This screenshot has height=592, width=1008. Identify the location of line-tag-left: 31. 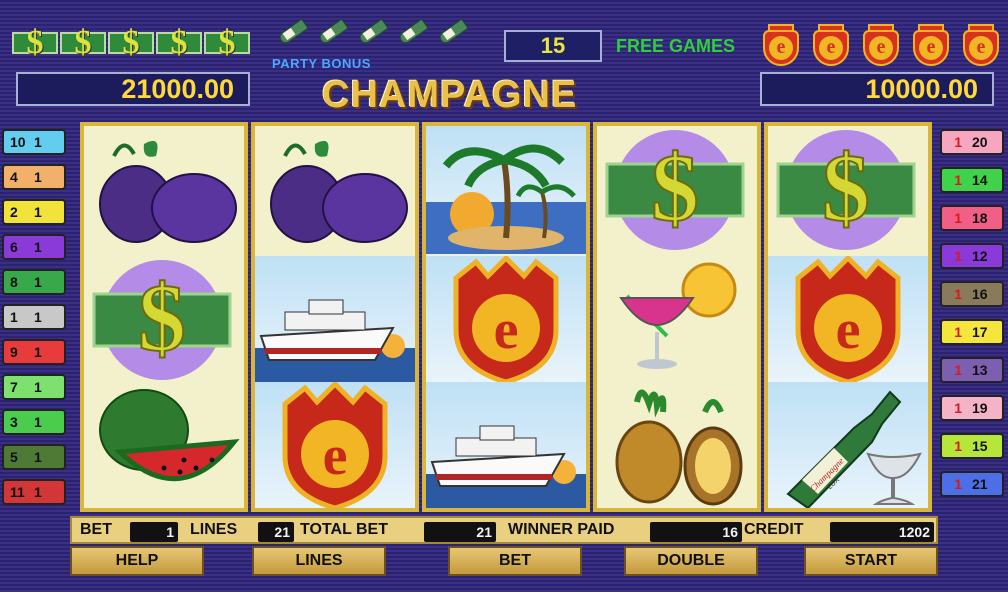
(34, 422).